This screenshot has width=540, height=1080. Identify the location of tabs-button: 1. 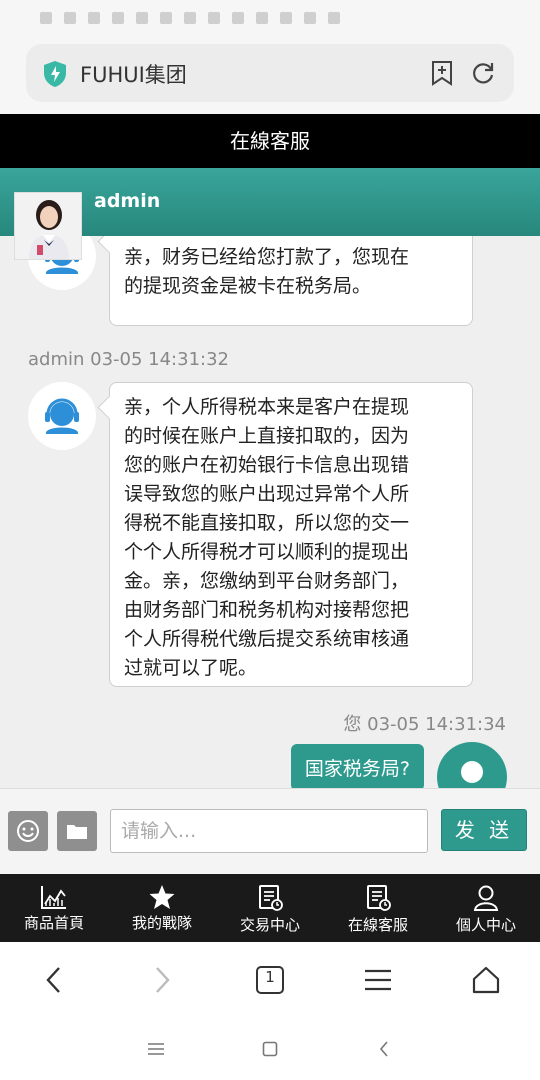
(270, 980).